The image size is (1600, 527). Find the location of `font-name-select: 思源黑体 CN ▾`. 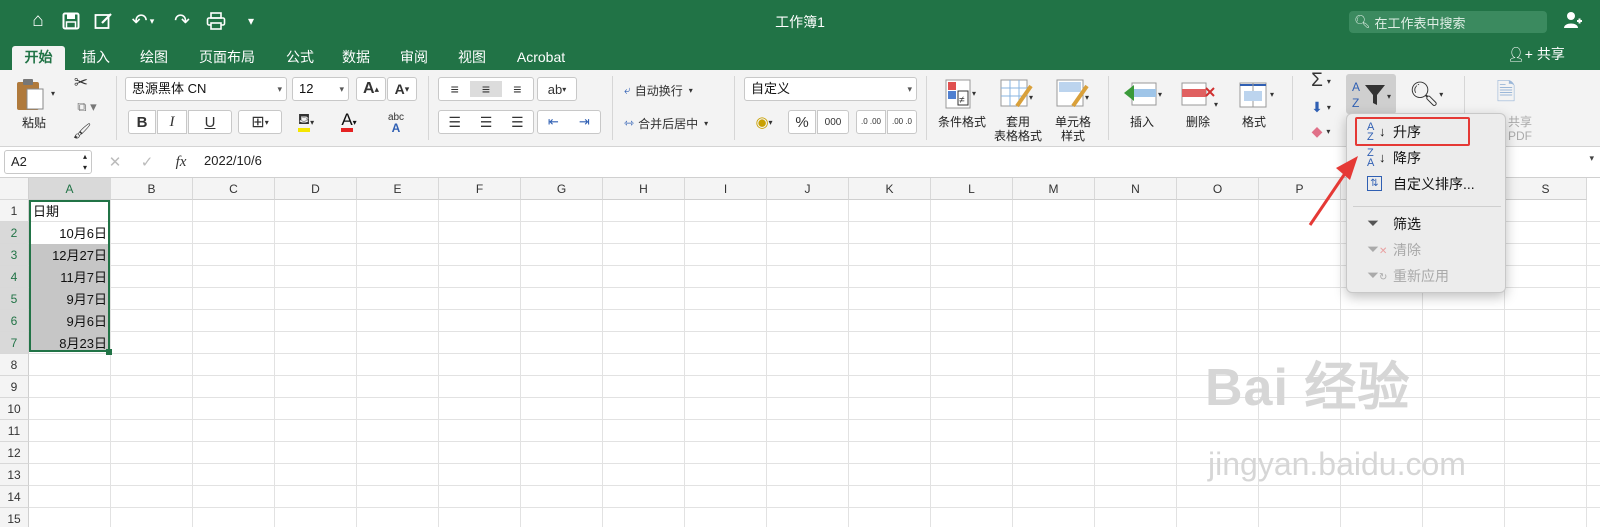

font-name-select: 思源黑体 CN ▾ is located at coordinates (206, 89).